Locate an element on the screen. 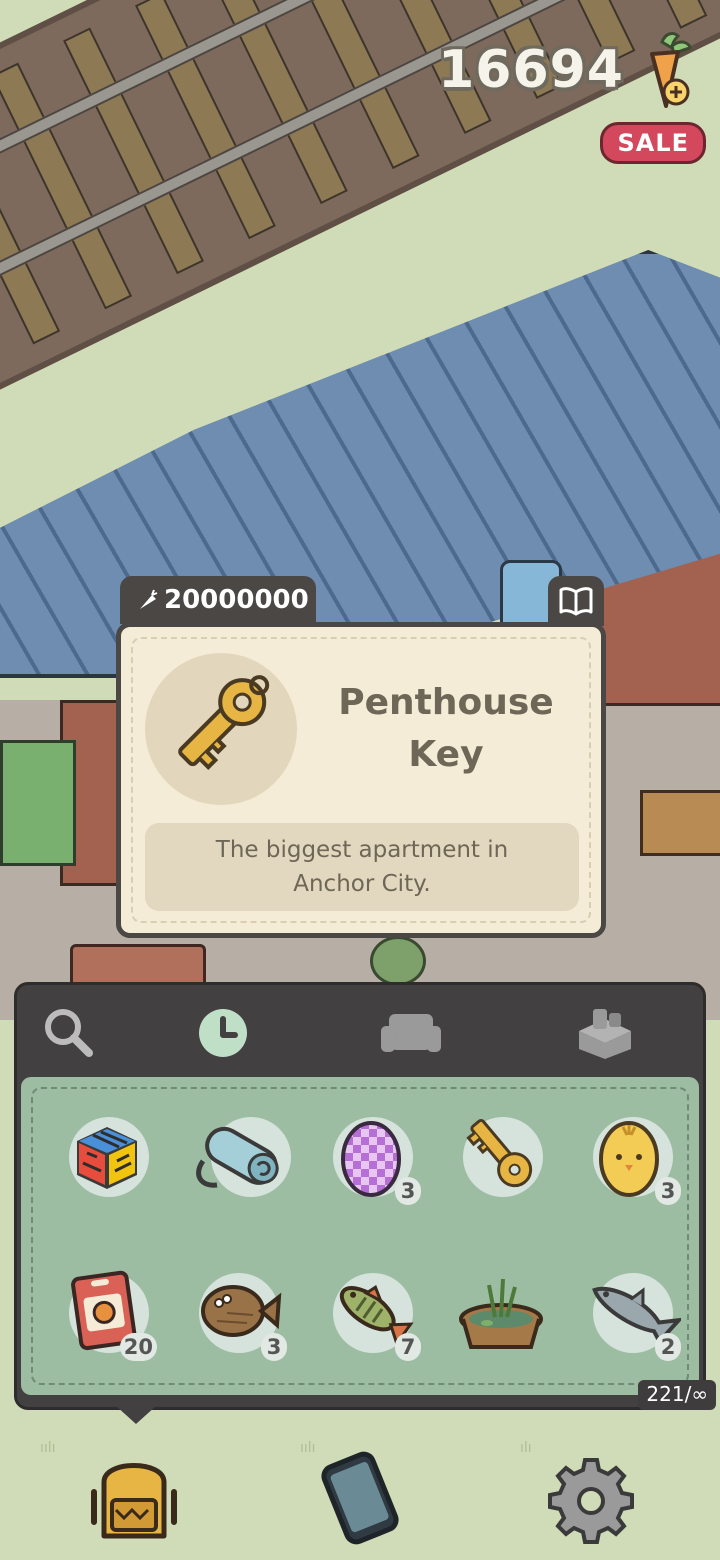 The height and width of the screenshot is (1560, 720). phone-button is located at coordinates (360, 1500).